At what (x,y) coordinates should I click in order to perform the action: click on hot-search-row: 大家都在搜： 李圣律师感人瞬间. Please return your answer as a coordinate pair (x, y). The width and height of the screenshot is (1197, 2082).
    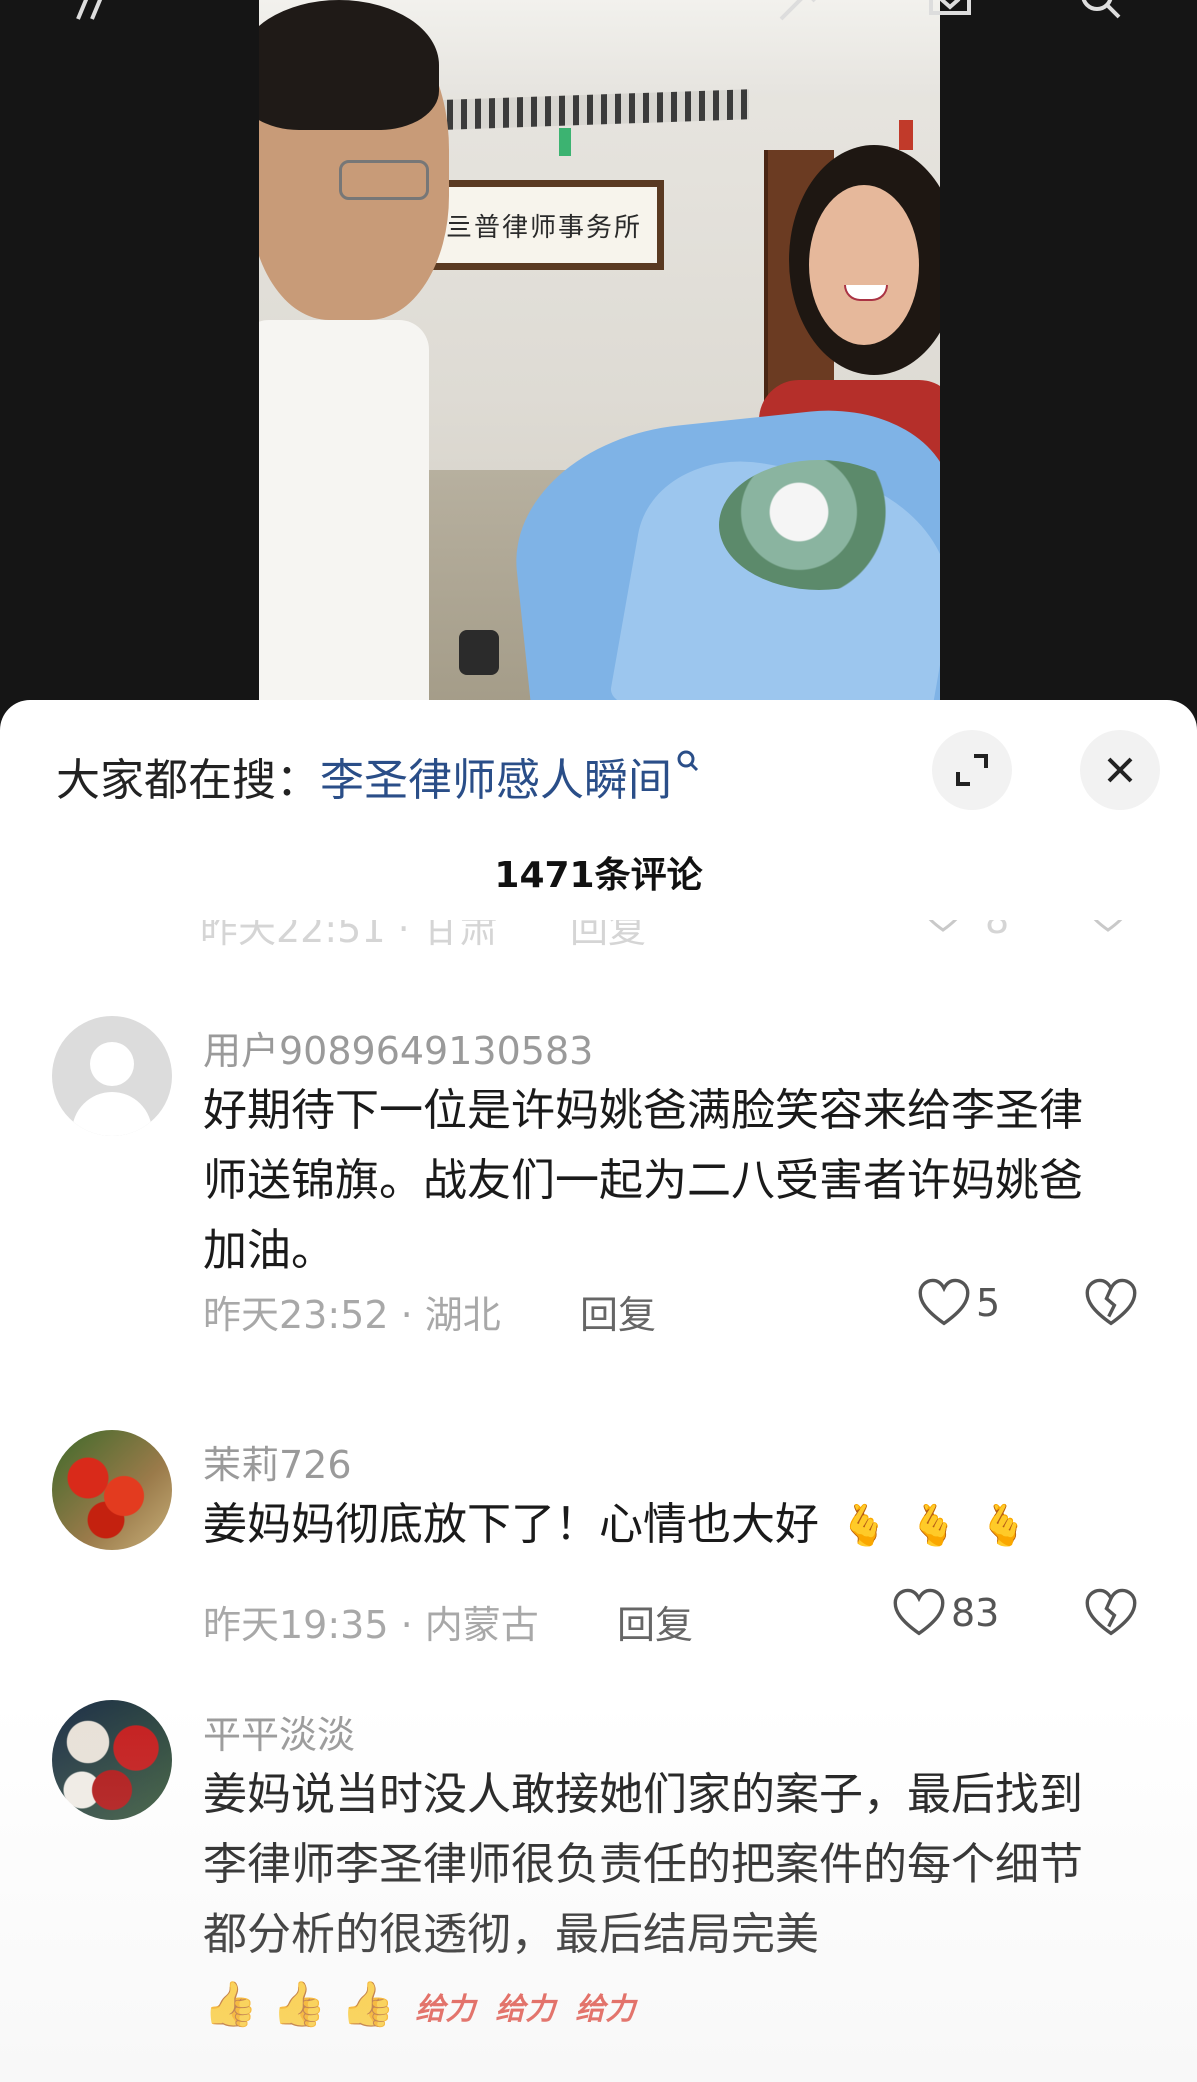
    Looking at the image, I should click on (378, 777).